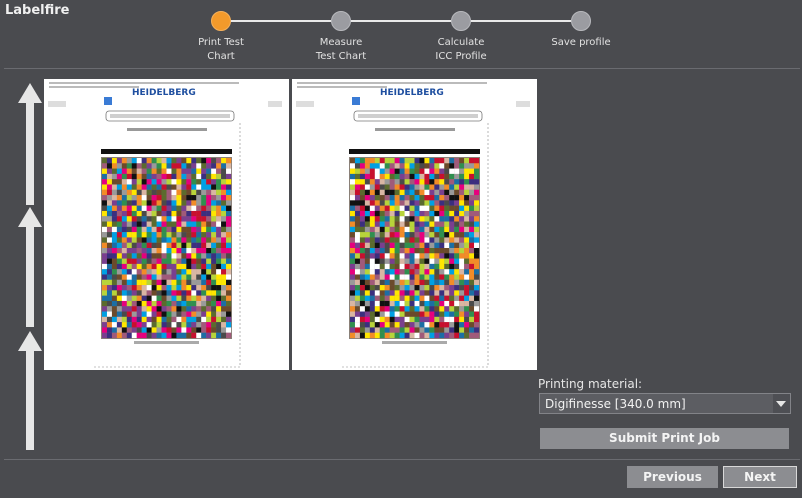 This screenshot has height=498, width=802. Describe the element at coordinates (781, 403) in the screenshot. I see `chevron-down-icon` at that location.